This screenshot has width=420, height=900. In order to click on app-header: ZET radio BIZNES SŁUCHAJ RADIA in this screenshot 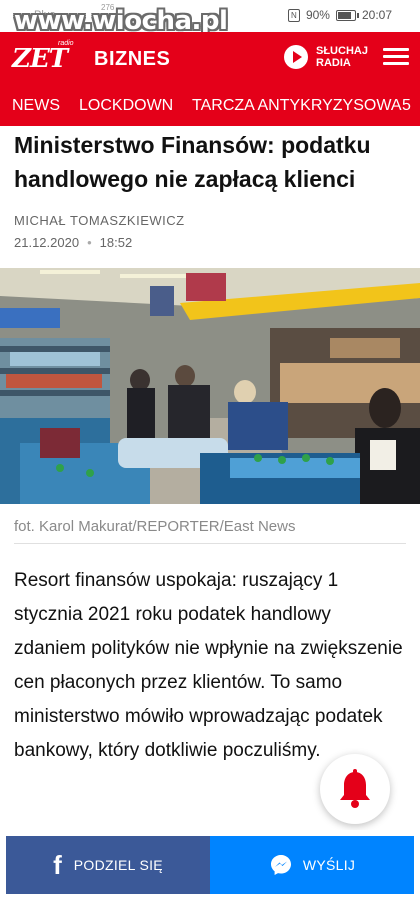, I will do `click(210, 59)`.